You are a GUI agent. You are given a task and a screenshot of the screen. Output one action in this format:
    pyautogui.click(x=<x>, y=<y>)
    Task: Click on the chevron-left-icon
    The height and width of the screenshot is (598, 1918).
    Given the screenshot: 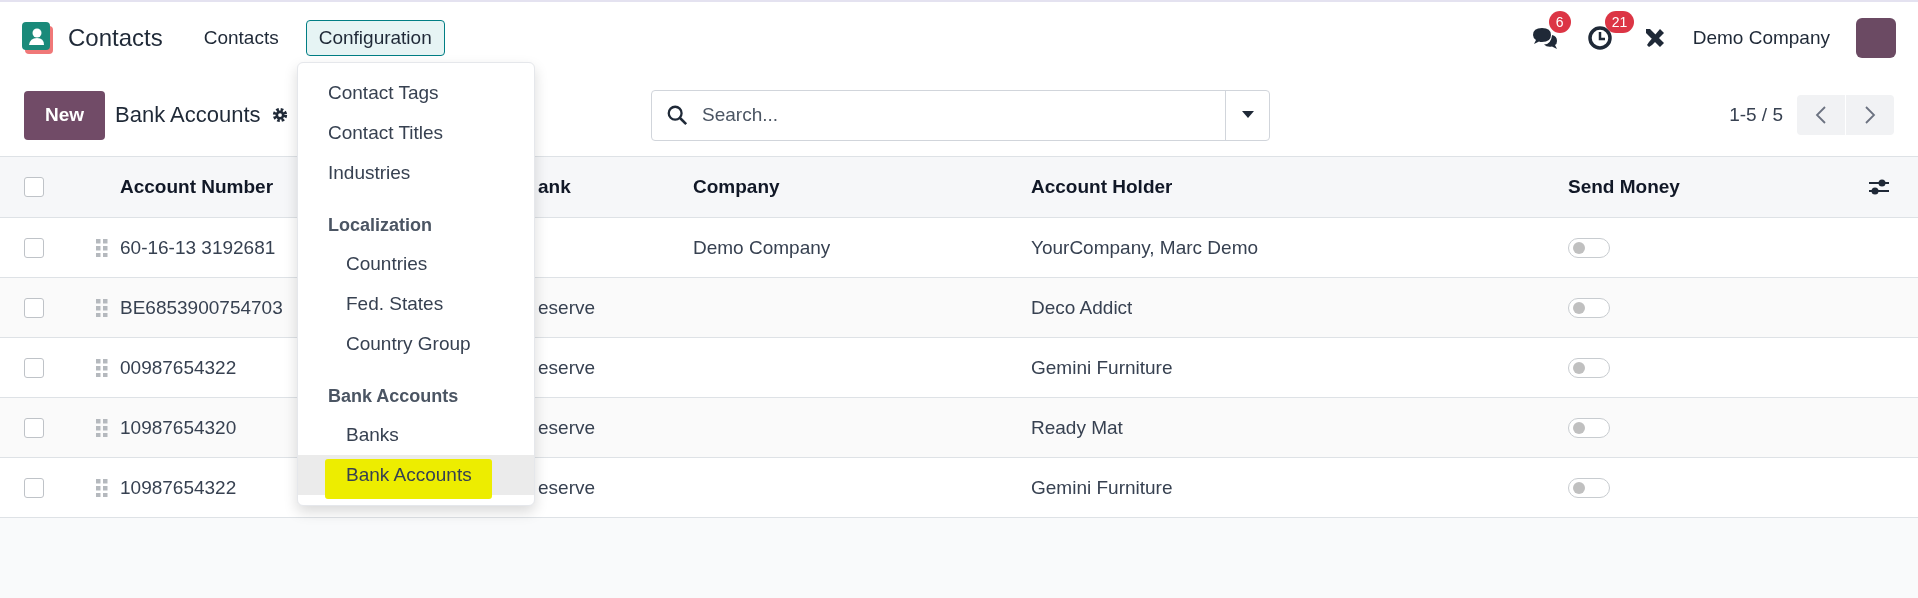 What is the action you would take?
    pyautogui.click(x=1821, y=115)
    